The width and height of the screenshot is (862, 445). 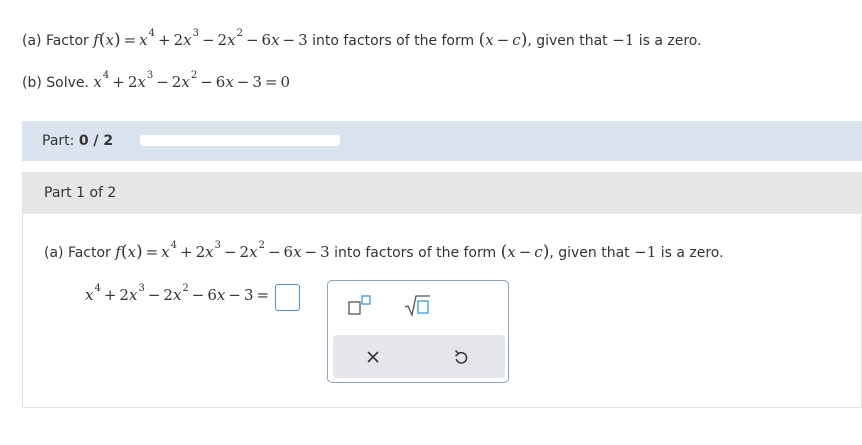 I want to click on undo-icon, so click(x=461, y=356).